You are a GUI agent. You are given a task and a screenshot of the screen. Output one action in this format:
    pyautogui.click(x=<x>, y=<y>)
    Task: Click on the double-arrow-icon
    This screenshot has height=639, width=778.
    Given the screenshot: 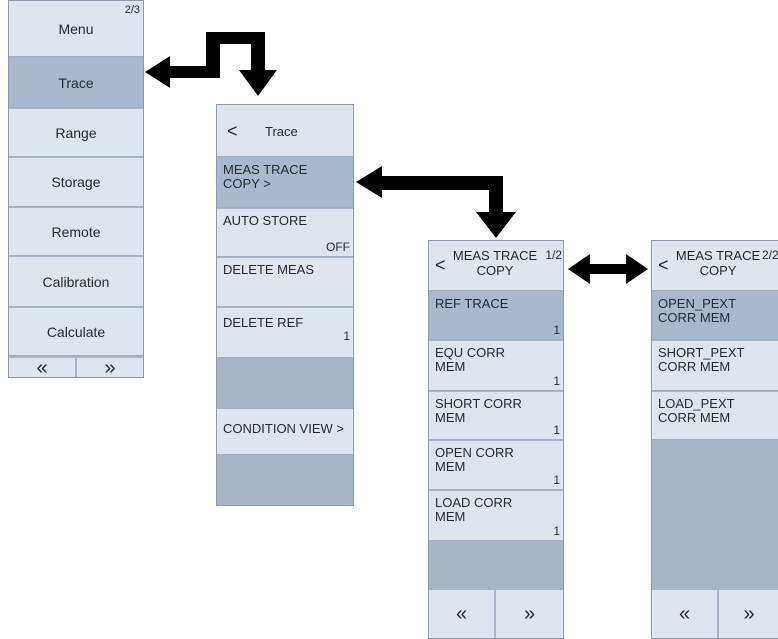 What is the action you would take?
    pyautogui.click(x=608, y=269)
    